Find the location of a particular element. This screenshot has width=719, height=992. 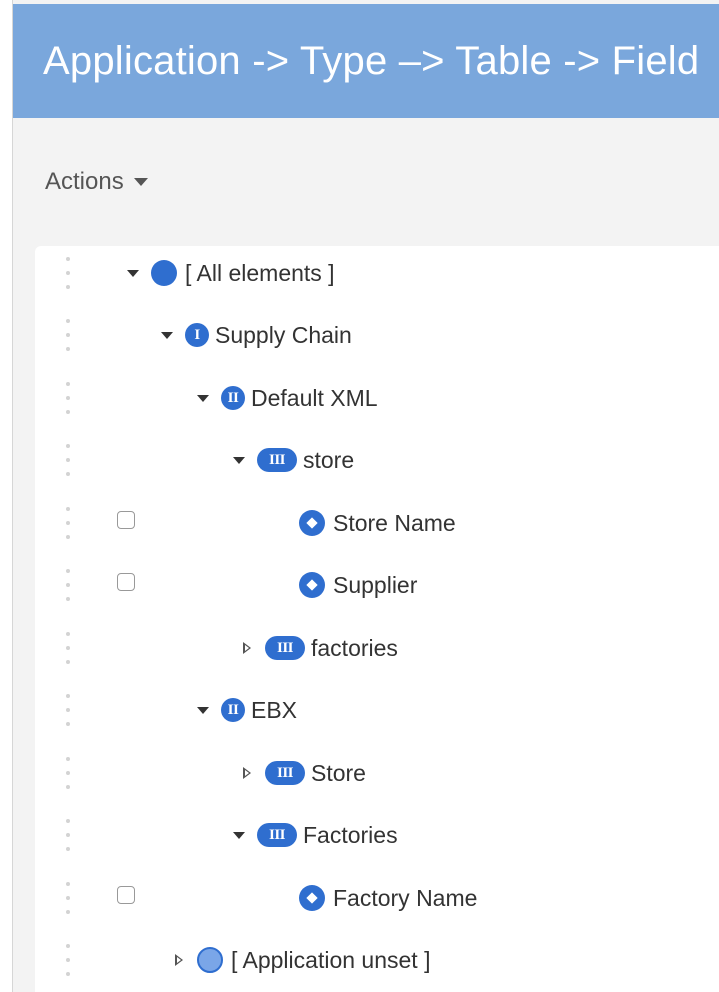

tree-row: I Supply Chain is located at coordinates (377, 335).